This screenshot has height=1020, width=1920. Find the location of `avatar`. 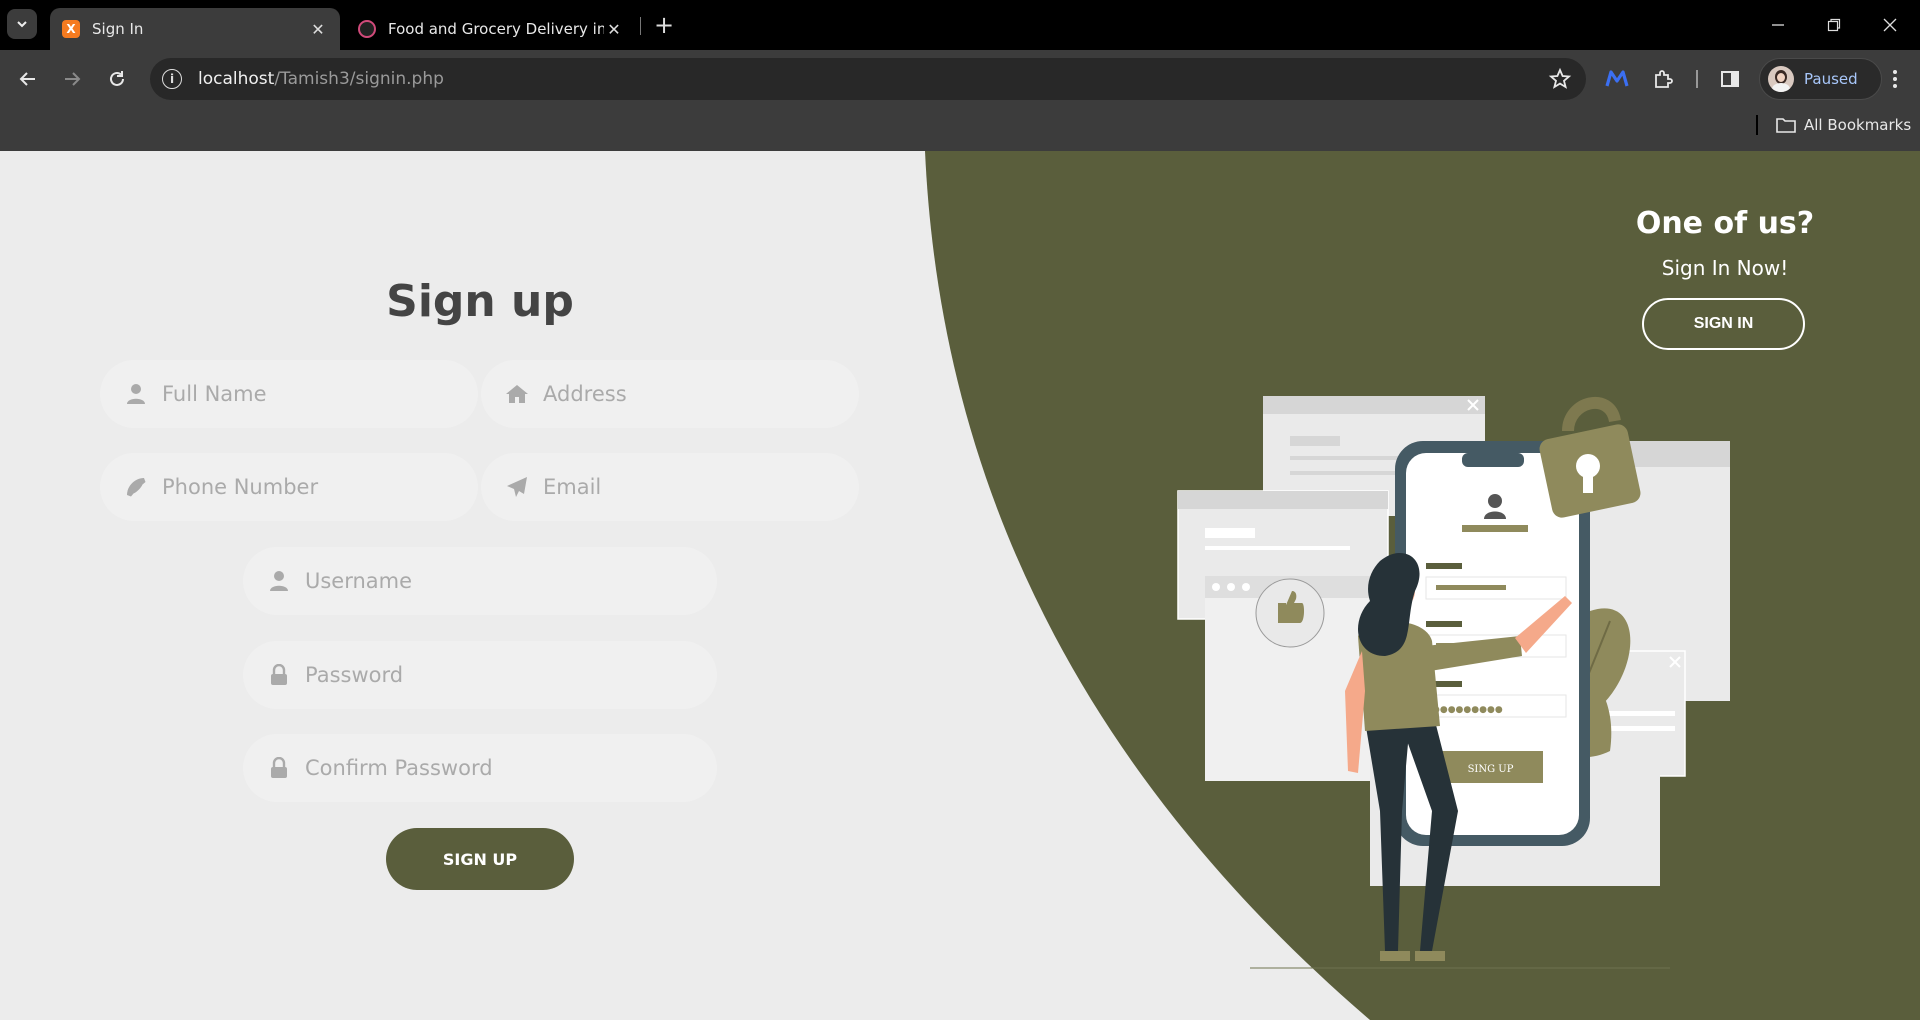

avatar is located at coordinates (1781, 79).